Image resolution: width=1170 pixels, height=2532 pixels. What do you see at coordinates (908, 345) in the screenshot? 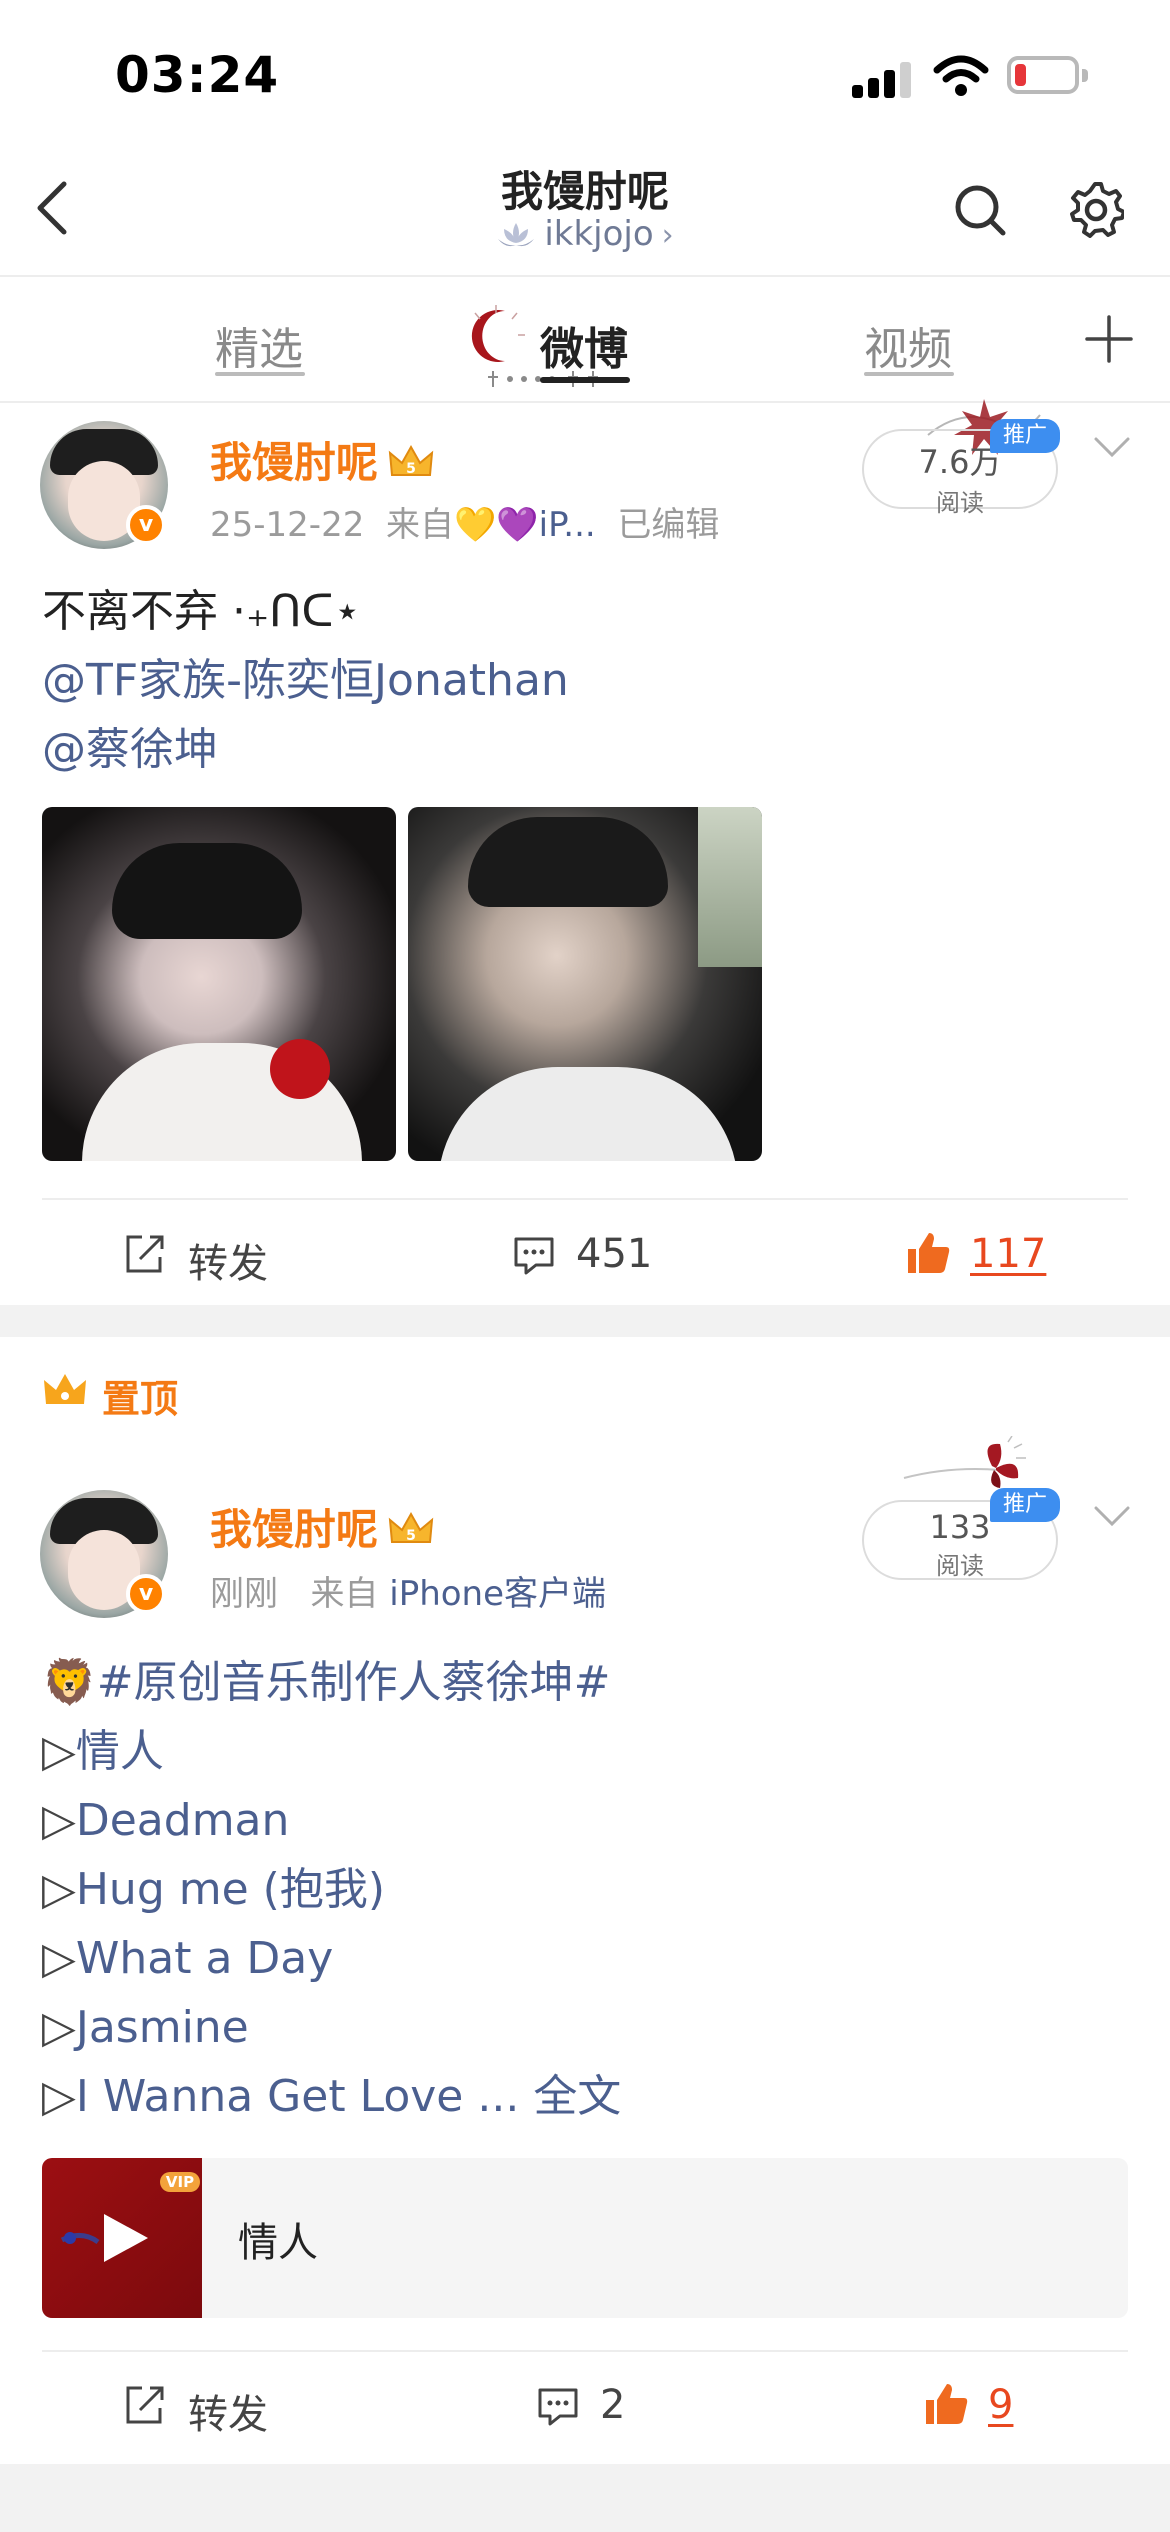
I see `tab-video: 视频` at bounding box center [908, 345].